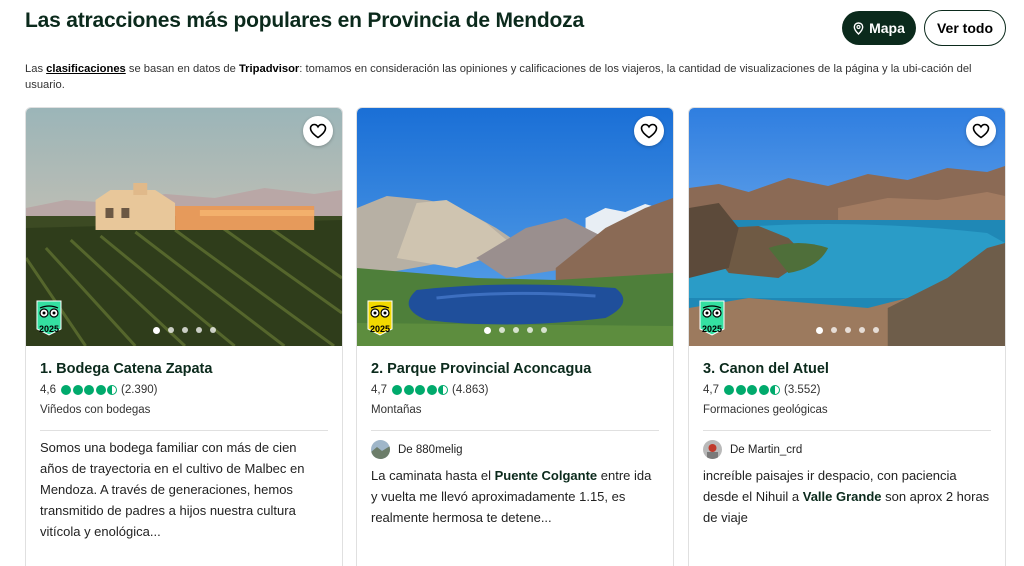 The image size is (1024, 566). I want to click on map-button: Mapa, so click(879, 28).